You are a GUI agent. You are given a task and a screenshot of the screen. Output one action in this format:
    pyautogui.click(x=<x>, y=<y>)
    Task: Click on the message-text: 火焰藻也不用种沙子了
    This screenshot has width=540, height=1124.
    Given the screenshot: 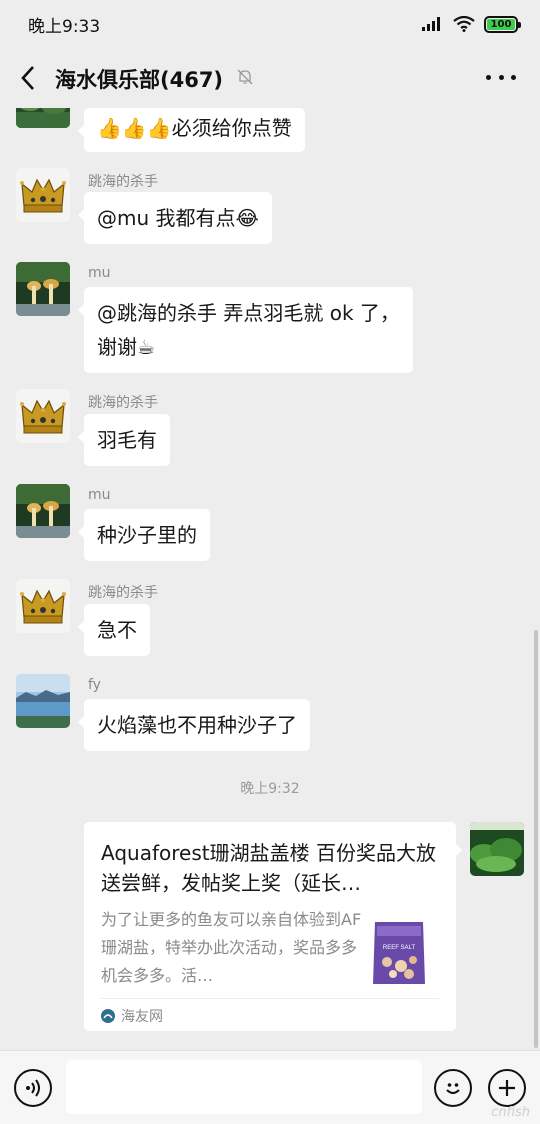 What is the action you would take?
    pyautogui.click(x=197, y=725)
    